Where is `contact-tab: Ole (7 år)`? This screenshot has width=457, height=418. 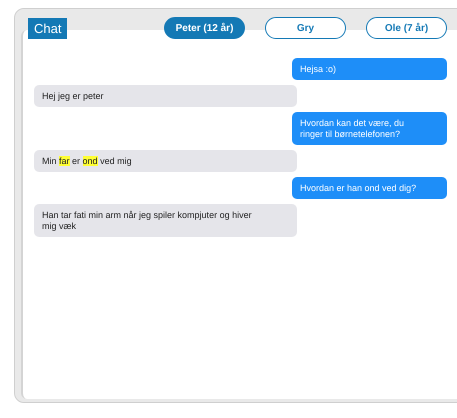
contact-tab: Ole (7 år) is located at coordinates (406, 28).